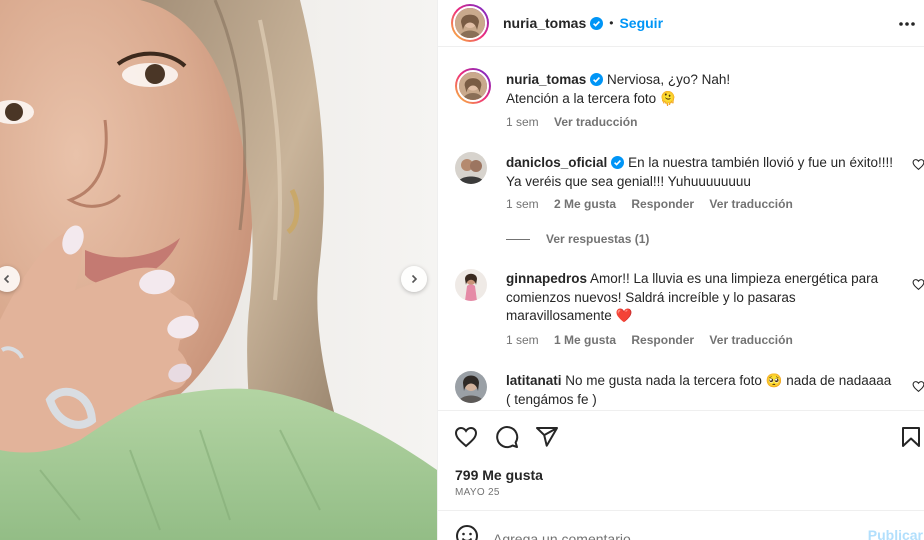  I want to click on author-avatar, so click(470, 23).